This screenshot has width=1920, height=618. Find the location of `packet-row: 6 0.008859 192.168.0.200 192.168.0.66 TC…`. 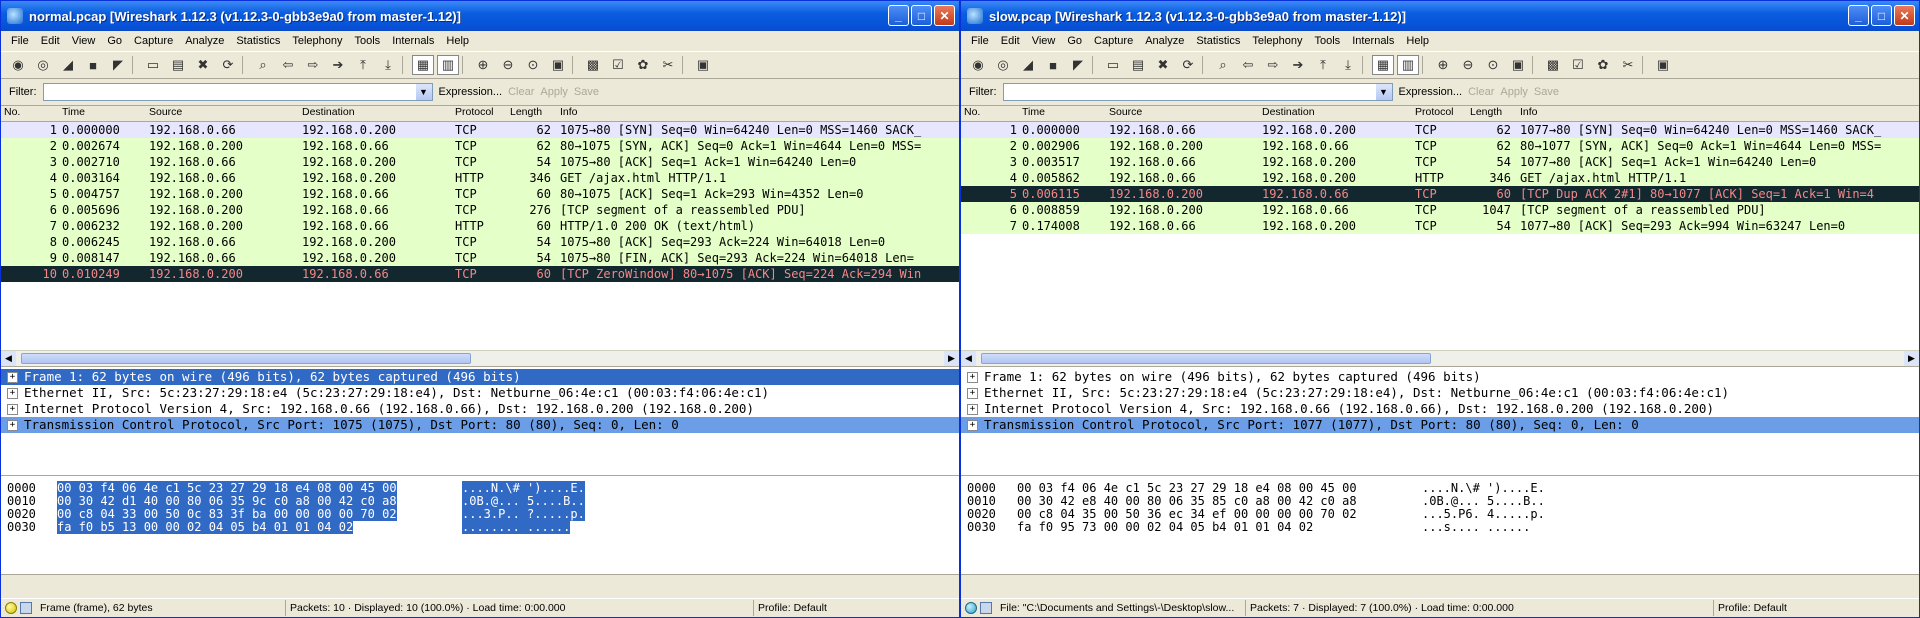

packet-row: 6 0.008859 192.168.0.200 192.168.0.66 TC… is located at coordinates (1440, 210).